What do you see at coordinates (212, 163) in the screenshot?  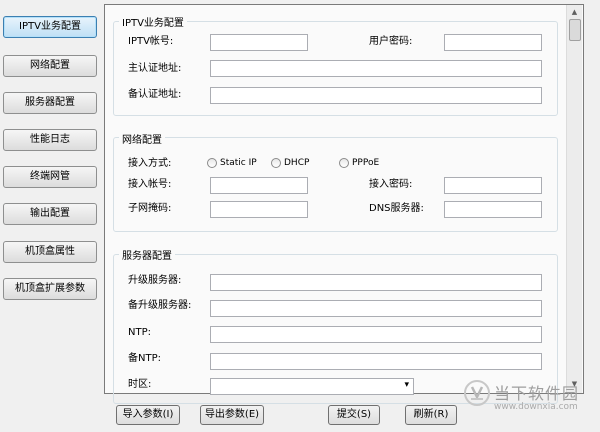 I see `static-ip-radio` at bounding box center [212, 163].